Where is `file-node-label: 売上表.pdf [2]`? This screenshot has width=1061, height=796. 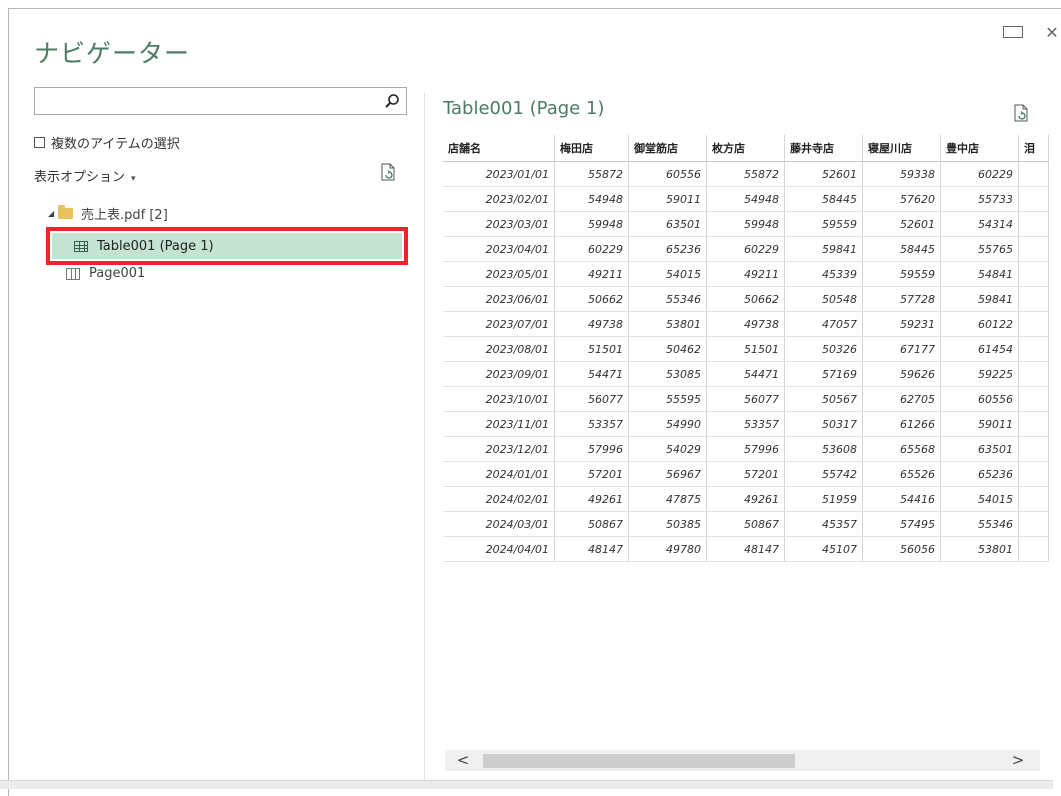
file-node-label: 売上表.pdf [2] is located at coordinates (124, 215).